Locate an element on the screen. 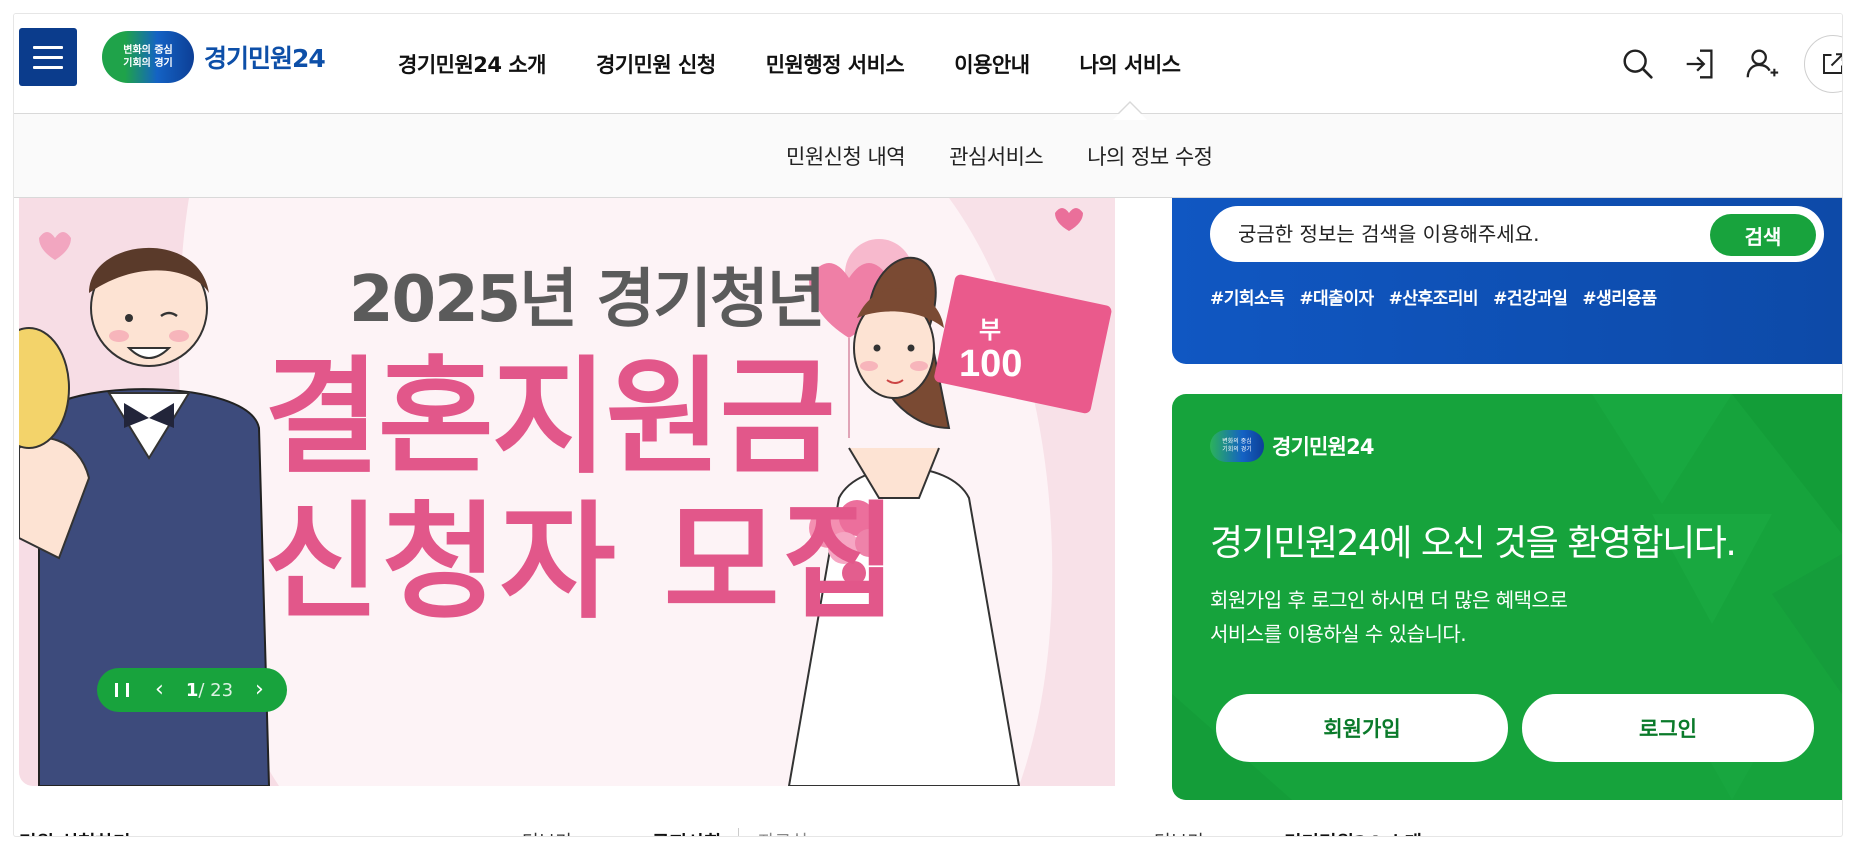 This screenshot has height=850, width=1856. utility-icons is located at coordinates (1720, 64).